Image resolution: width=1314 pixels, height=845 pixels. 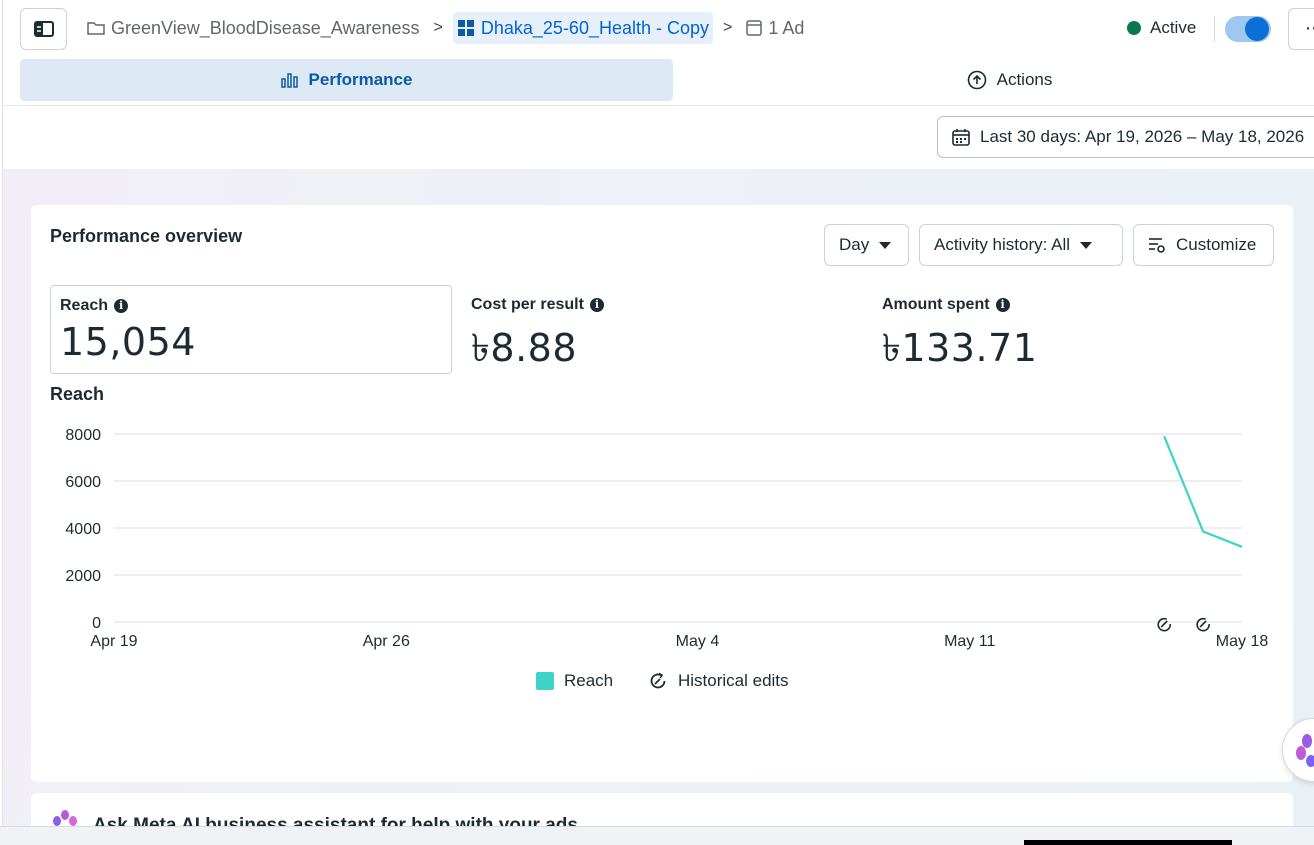 What do you see at coordinates (1173, 27) in the screenshot?
I see `status-label: Active` at bounding box center [1173, 27].